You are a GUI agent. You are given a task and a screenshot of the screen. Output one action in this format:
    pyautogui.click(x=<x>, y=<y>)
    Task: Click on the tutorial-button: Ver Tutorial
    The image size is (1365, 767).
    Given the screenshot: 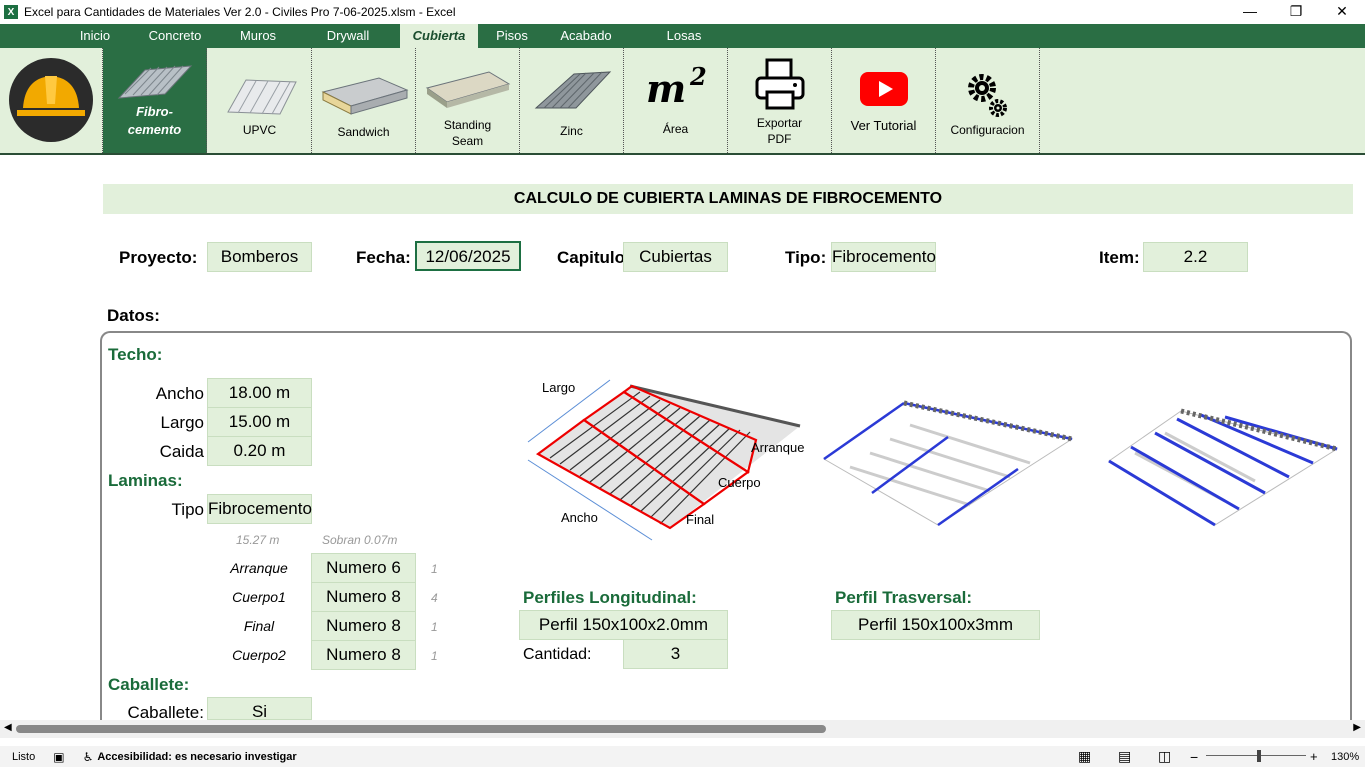 What is the action you would take?
    pyautogui.click(x=884, y=100)
    